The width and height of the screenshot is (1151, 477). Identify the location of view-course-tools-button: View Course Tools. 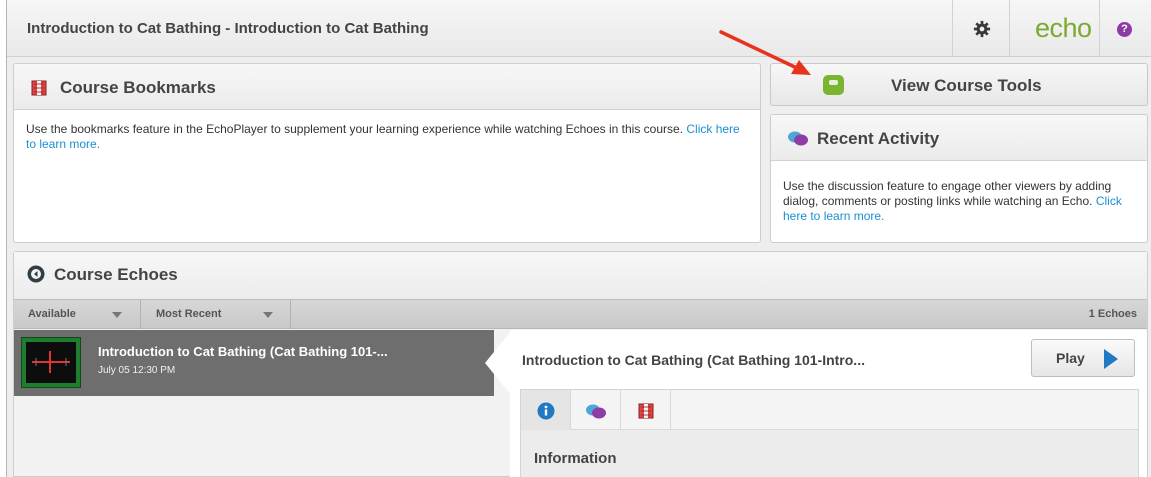
(959, 84).